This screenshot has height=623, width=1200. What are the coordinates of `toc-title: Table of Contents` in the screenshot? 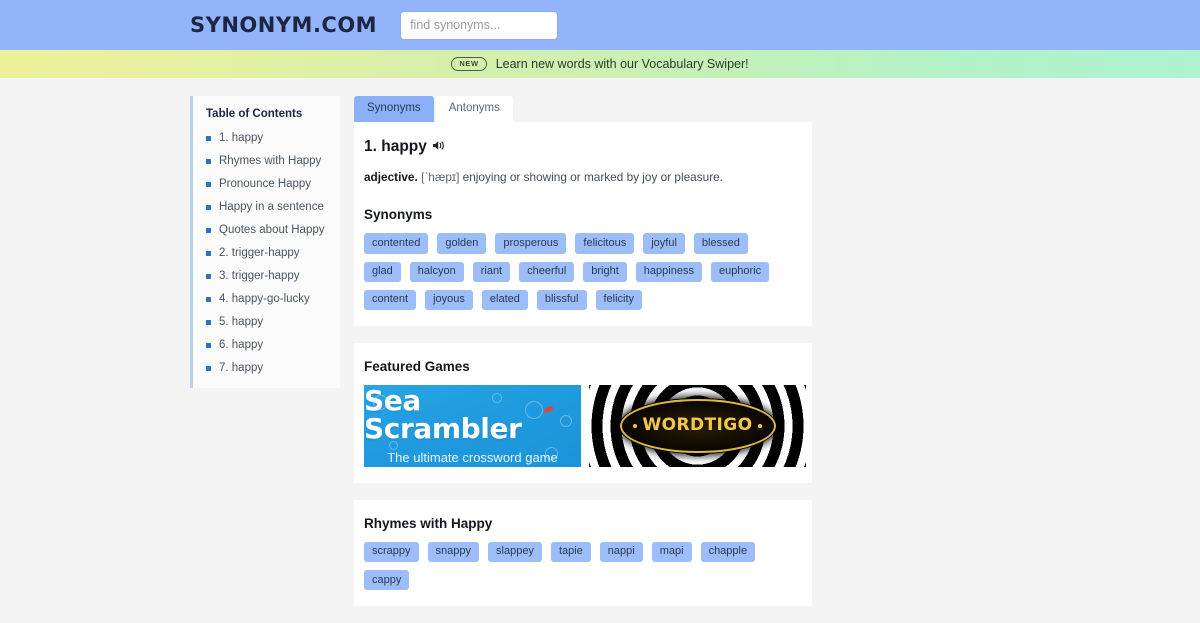 It's located at (254, 114).